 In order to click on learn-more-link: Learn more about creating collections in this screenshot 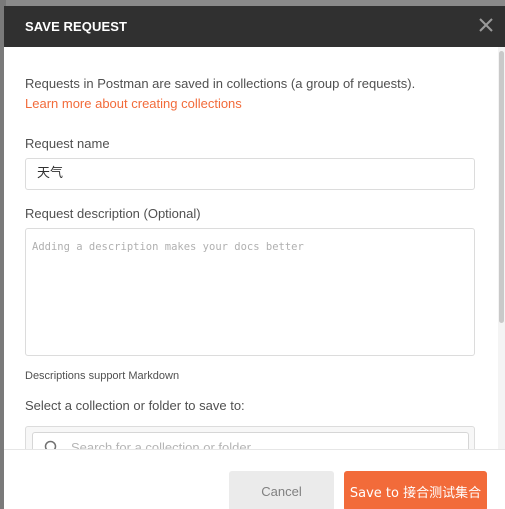, I will do `click(133, 103)`.